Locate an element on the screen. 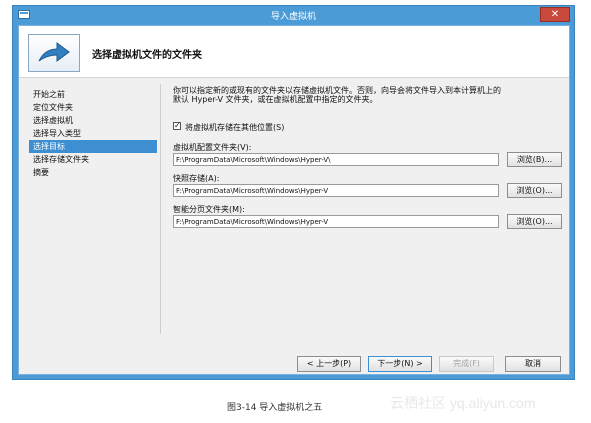  store-elsewhere-checkbox: ✓ is located at coordinates (177, 126).